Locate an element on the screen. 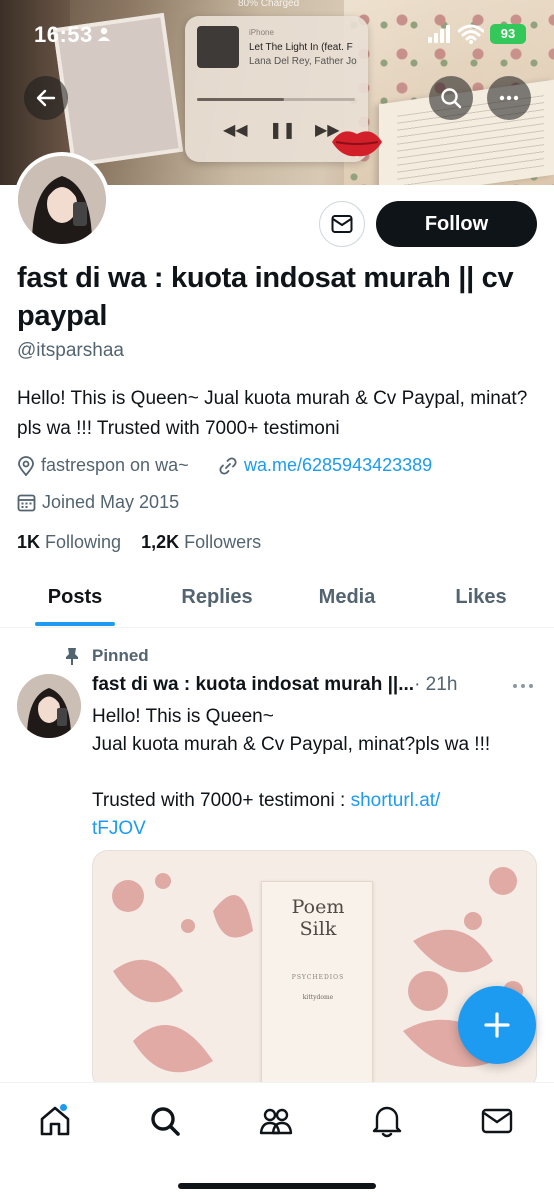 Image resolution: width=554 pixels, height=1200 pixels. communities-icon is located at coordinates (276, 1121).